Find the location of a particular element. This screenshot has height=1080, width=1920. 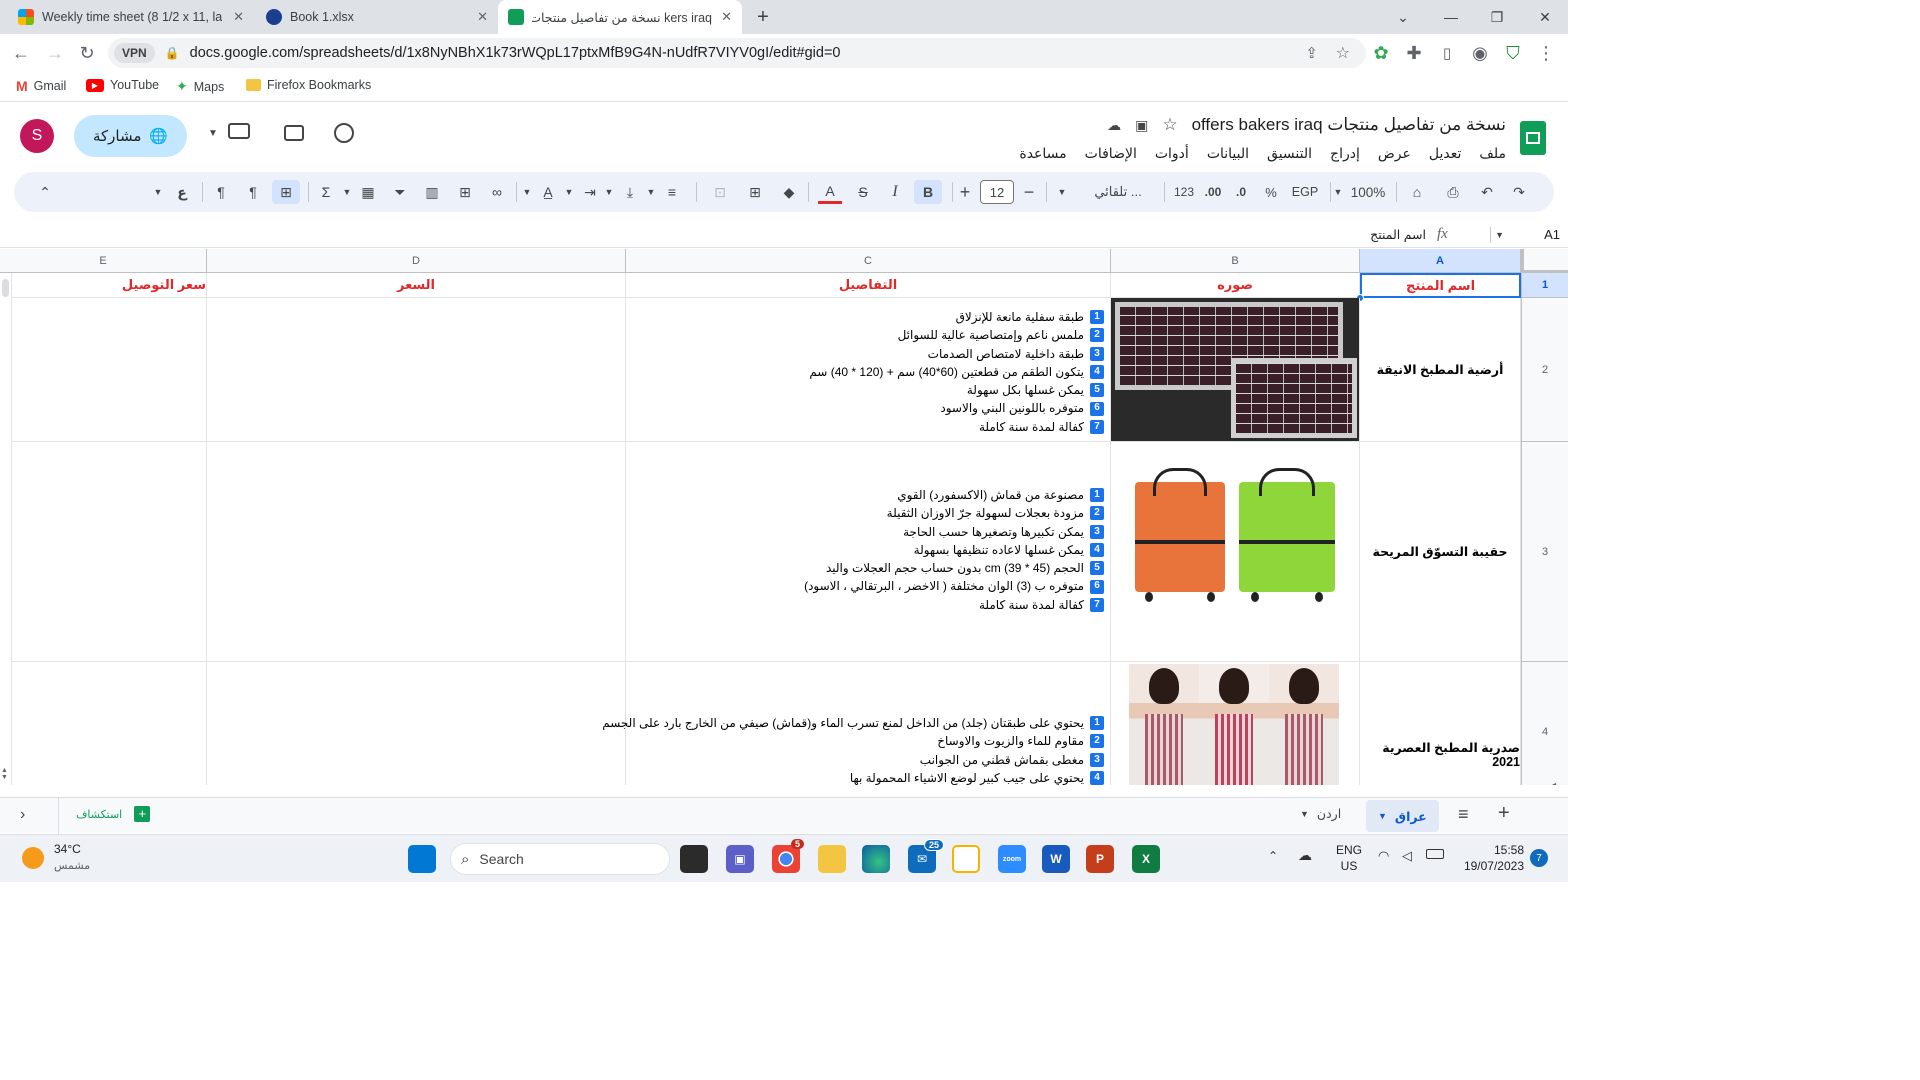

menu-data: البيانات is located at coordinates (1228, 153).